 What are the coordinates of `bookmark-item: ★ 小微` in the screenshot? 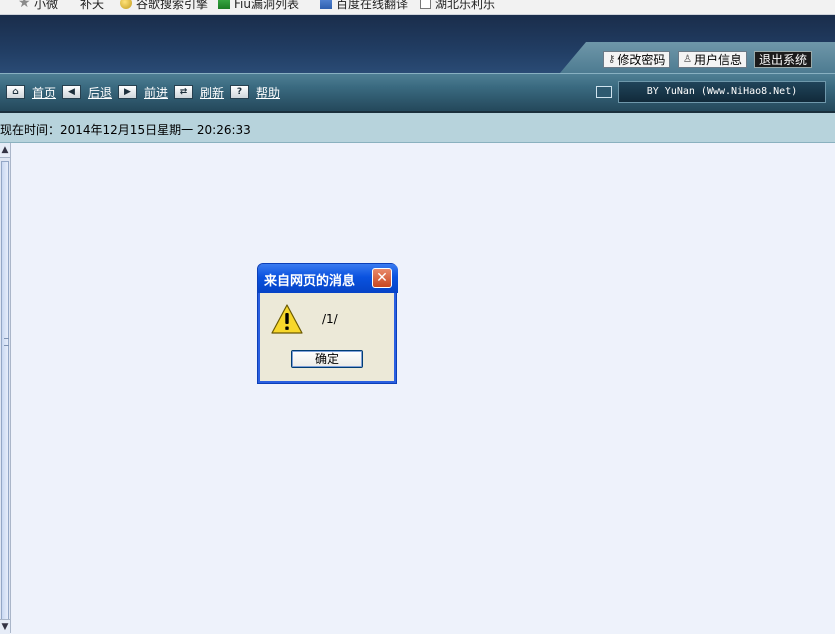 It's located at (38, 6).